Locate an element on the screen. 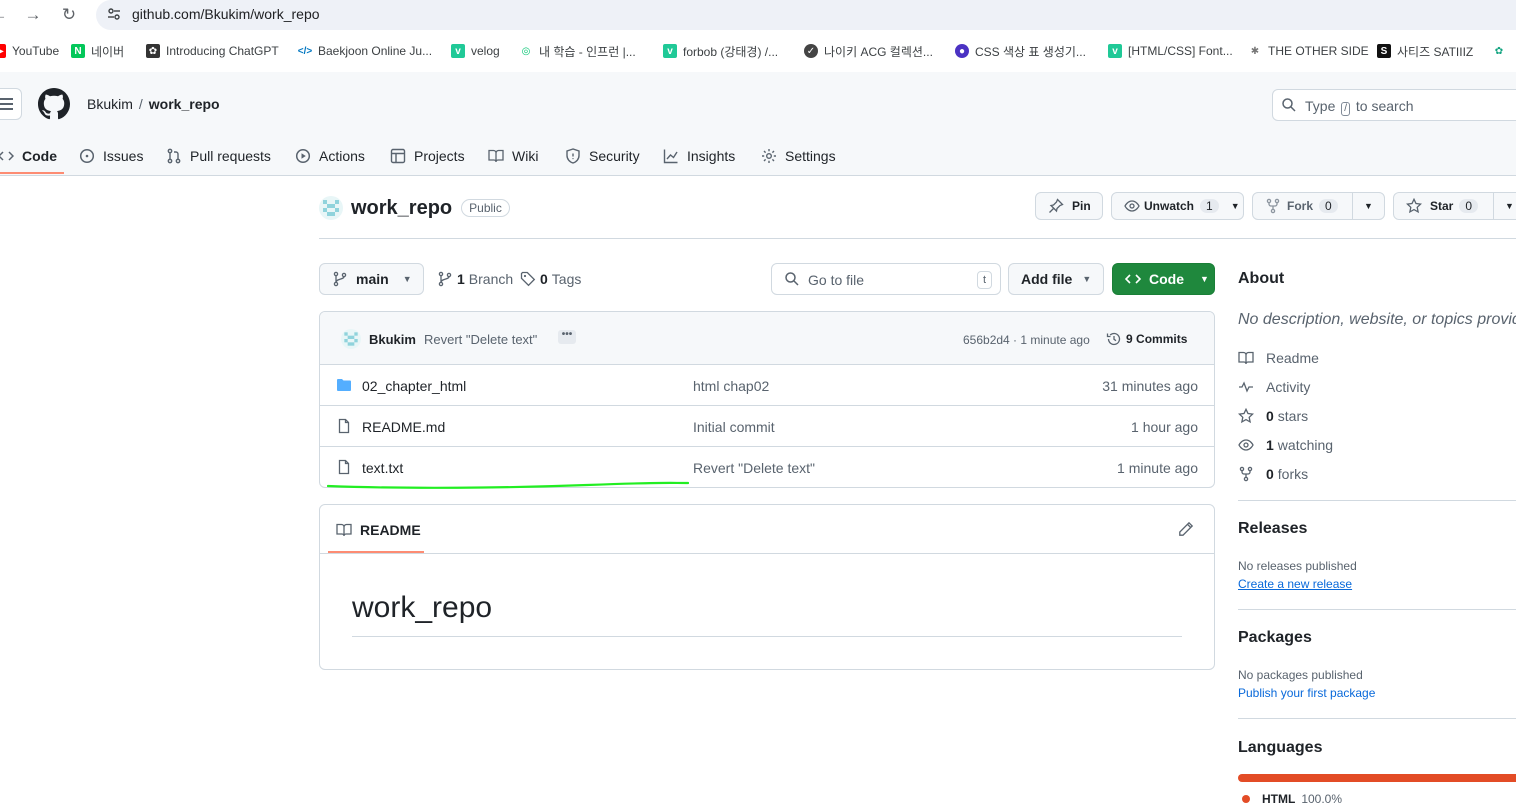  bookmark-youtube: ▶ YouTube is located at coordinates (29, 51).